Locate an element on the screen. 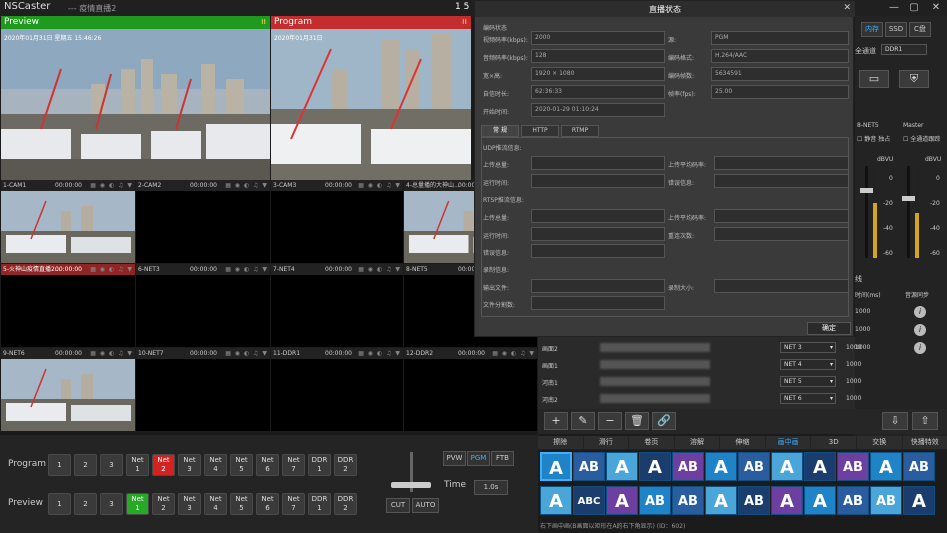 This screenshot has width=947, height=533. transition-effect-thumb: ABC is located at coordinates (589, 500).